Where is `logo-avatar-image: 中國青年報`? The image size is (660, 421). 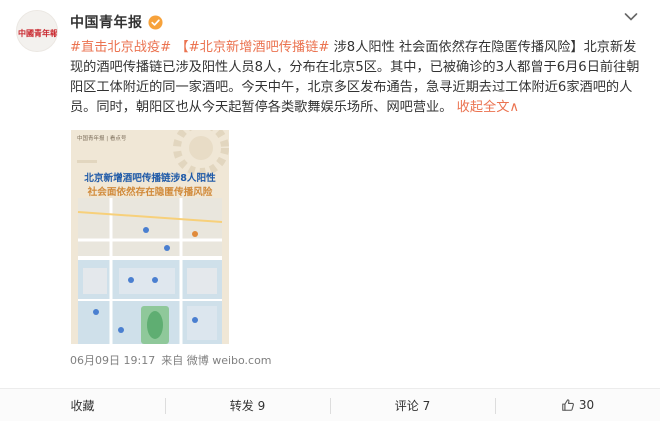
logo-avatar-image: 中國青年報 is located at coordinates (37, 31).